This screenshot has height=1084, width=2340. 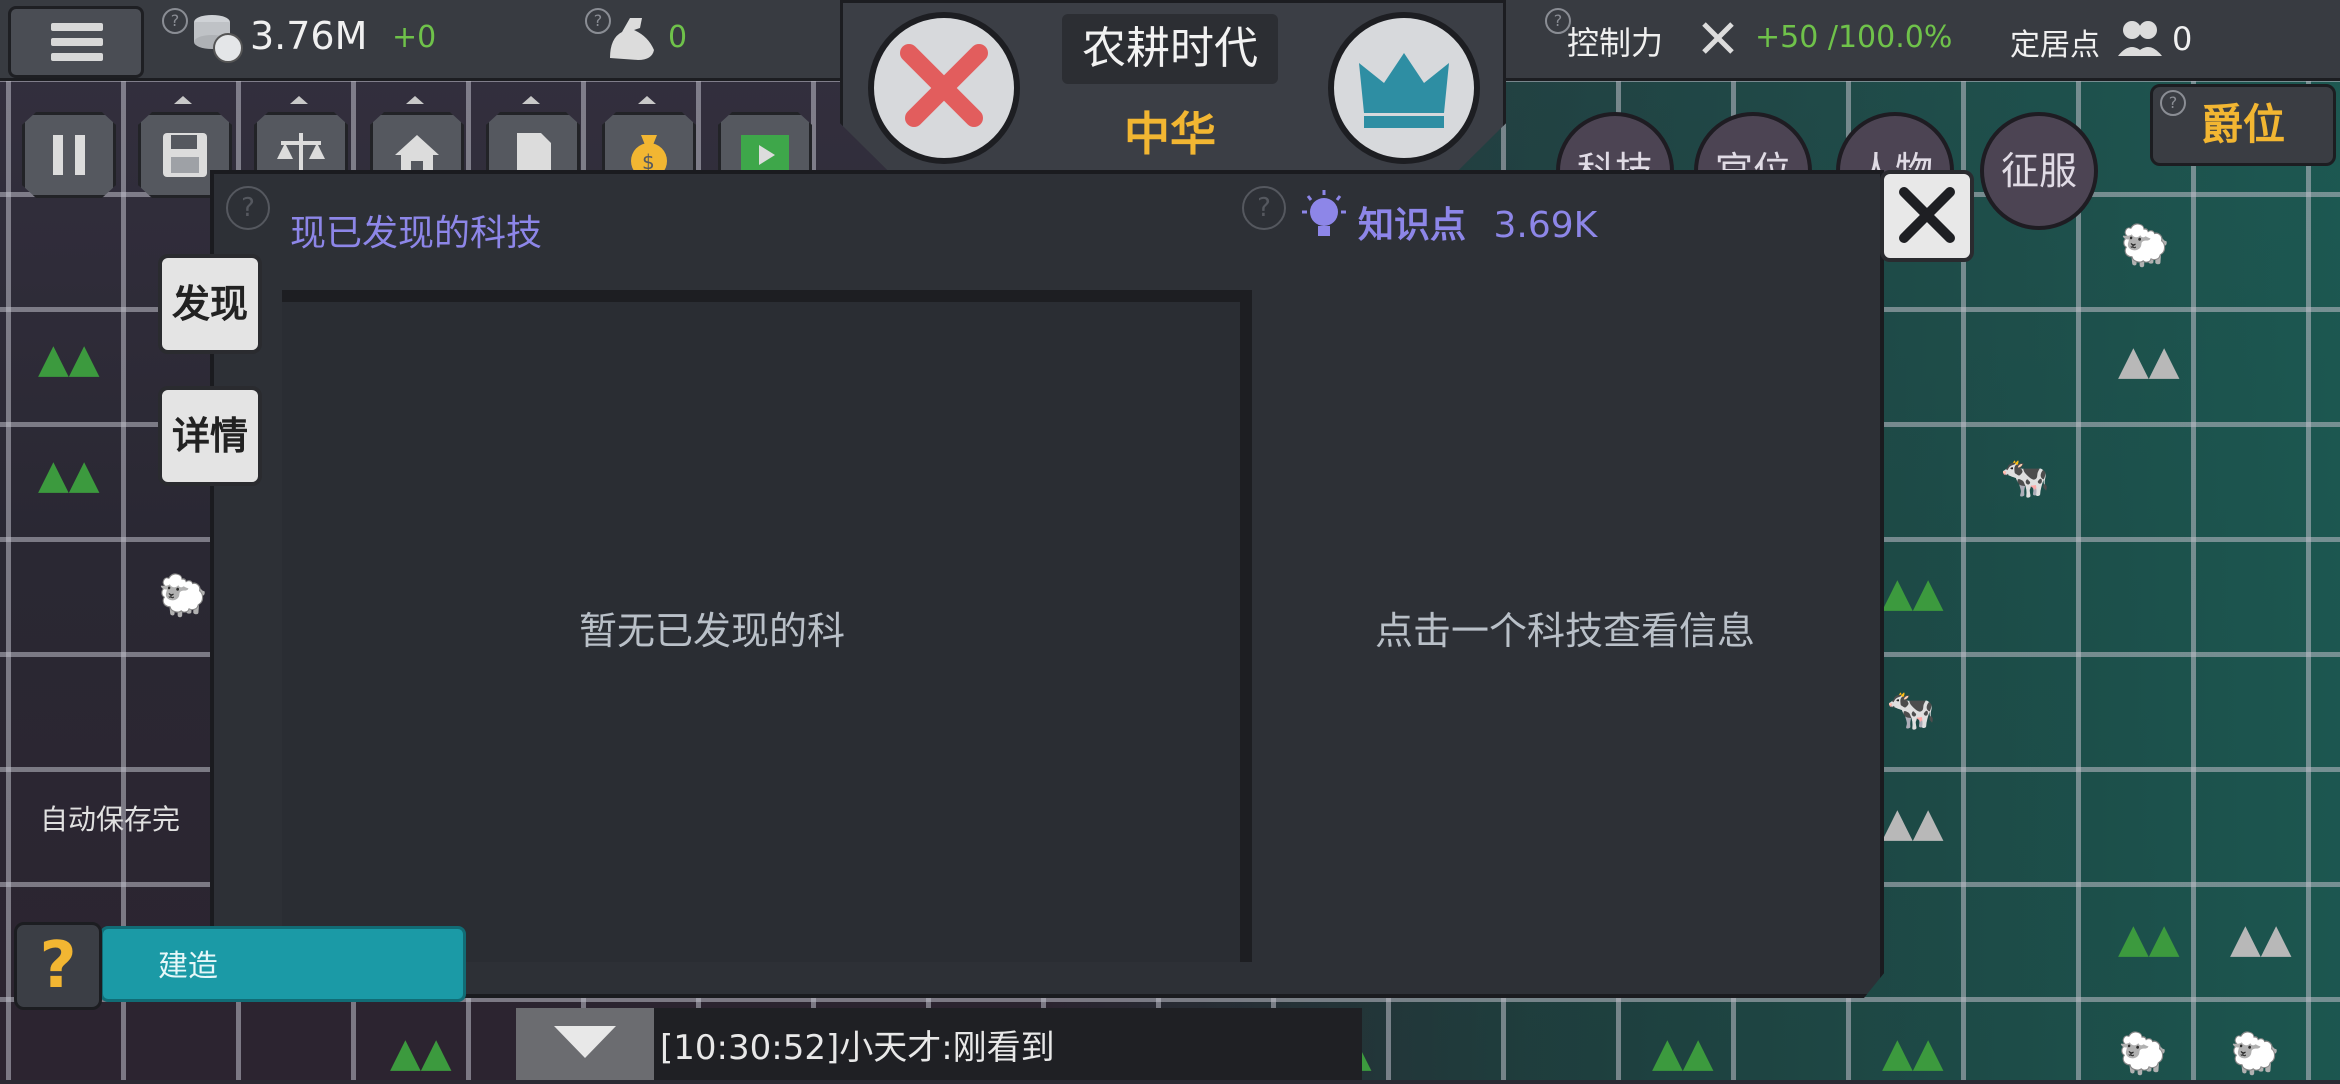 I want to click on crown-icon, so click(x=1404, y=90).